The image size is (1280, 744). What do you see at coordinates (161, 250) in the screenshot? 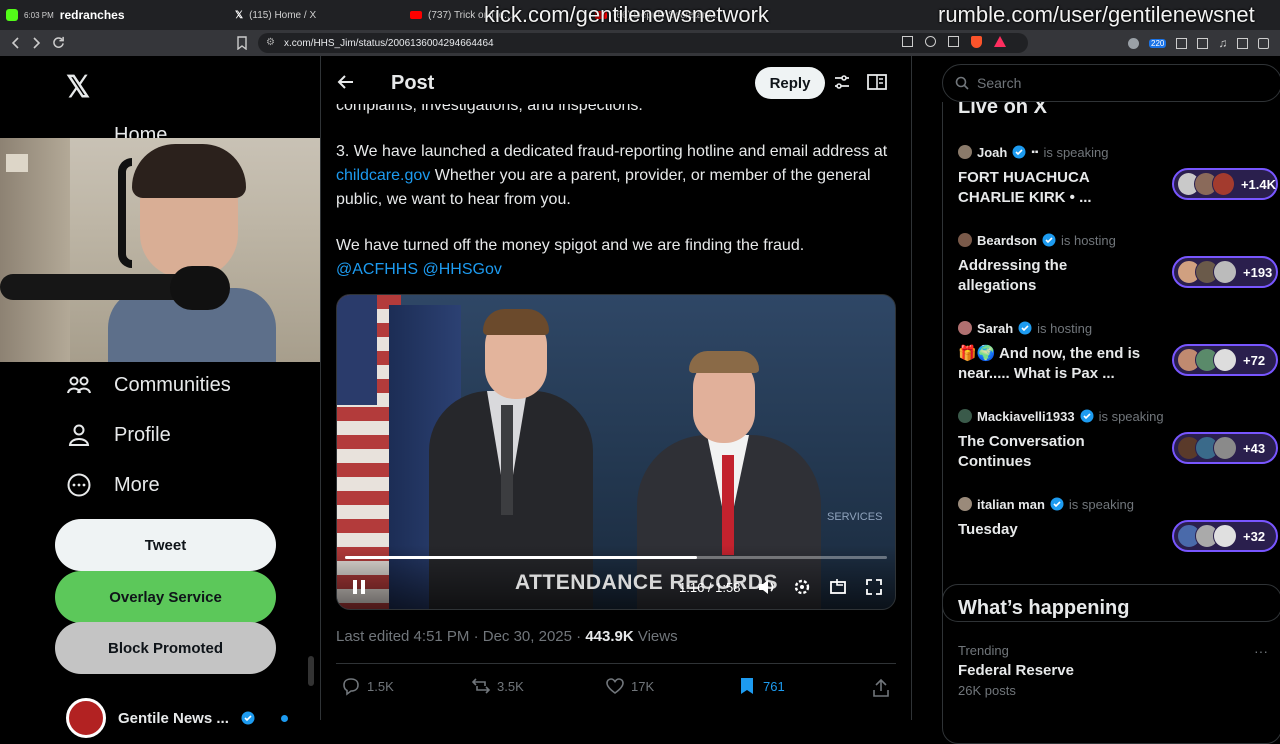
I see `webcam-overlay` at bounding box center [161, 250].